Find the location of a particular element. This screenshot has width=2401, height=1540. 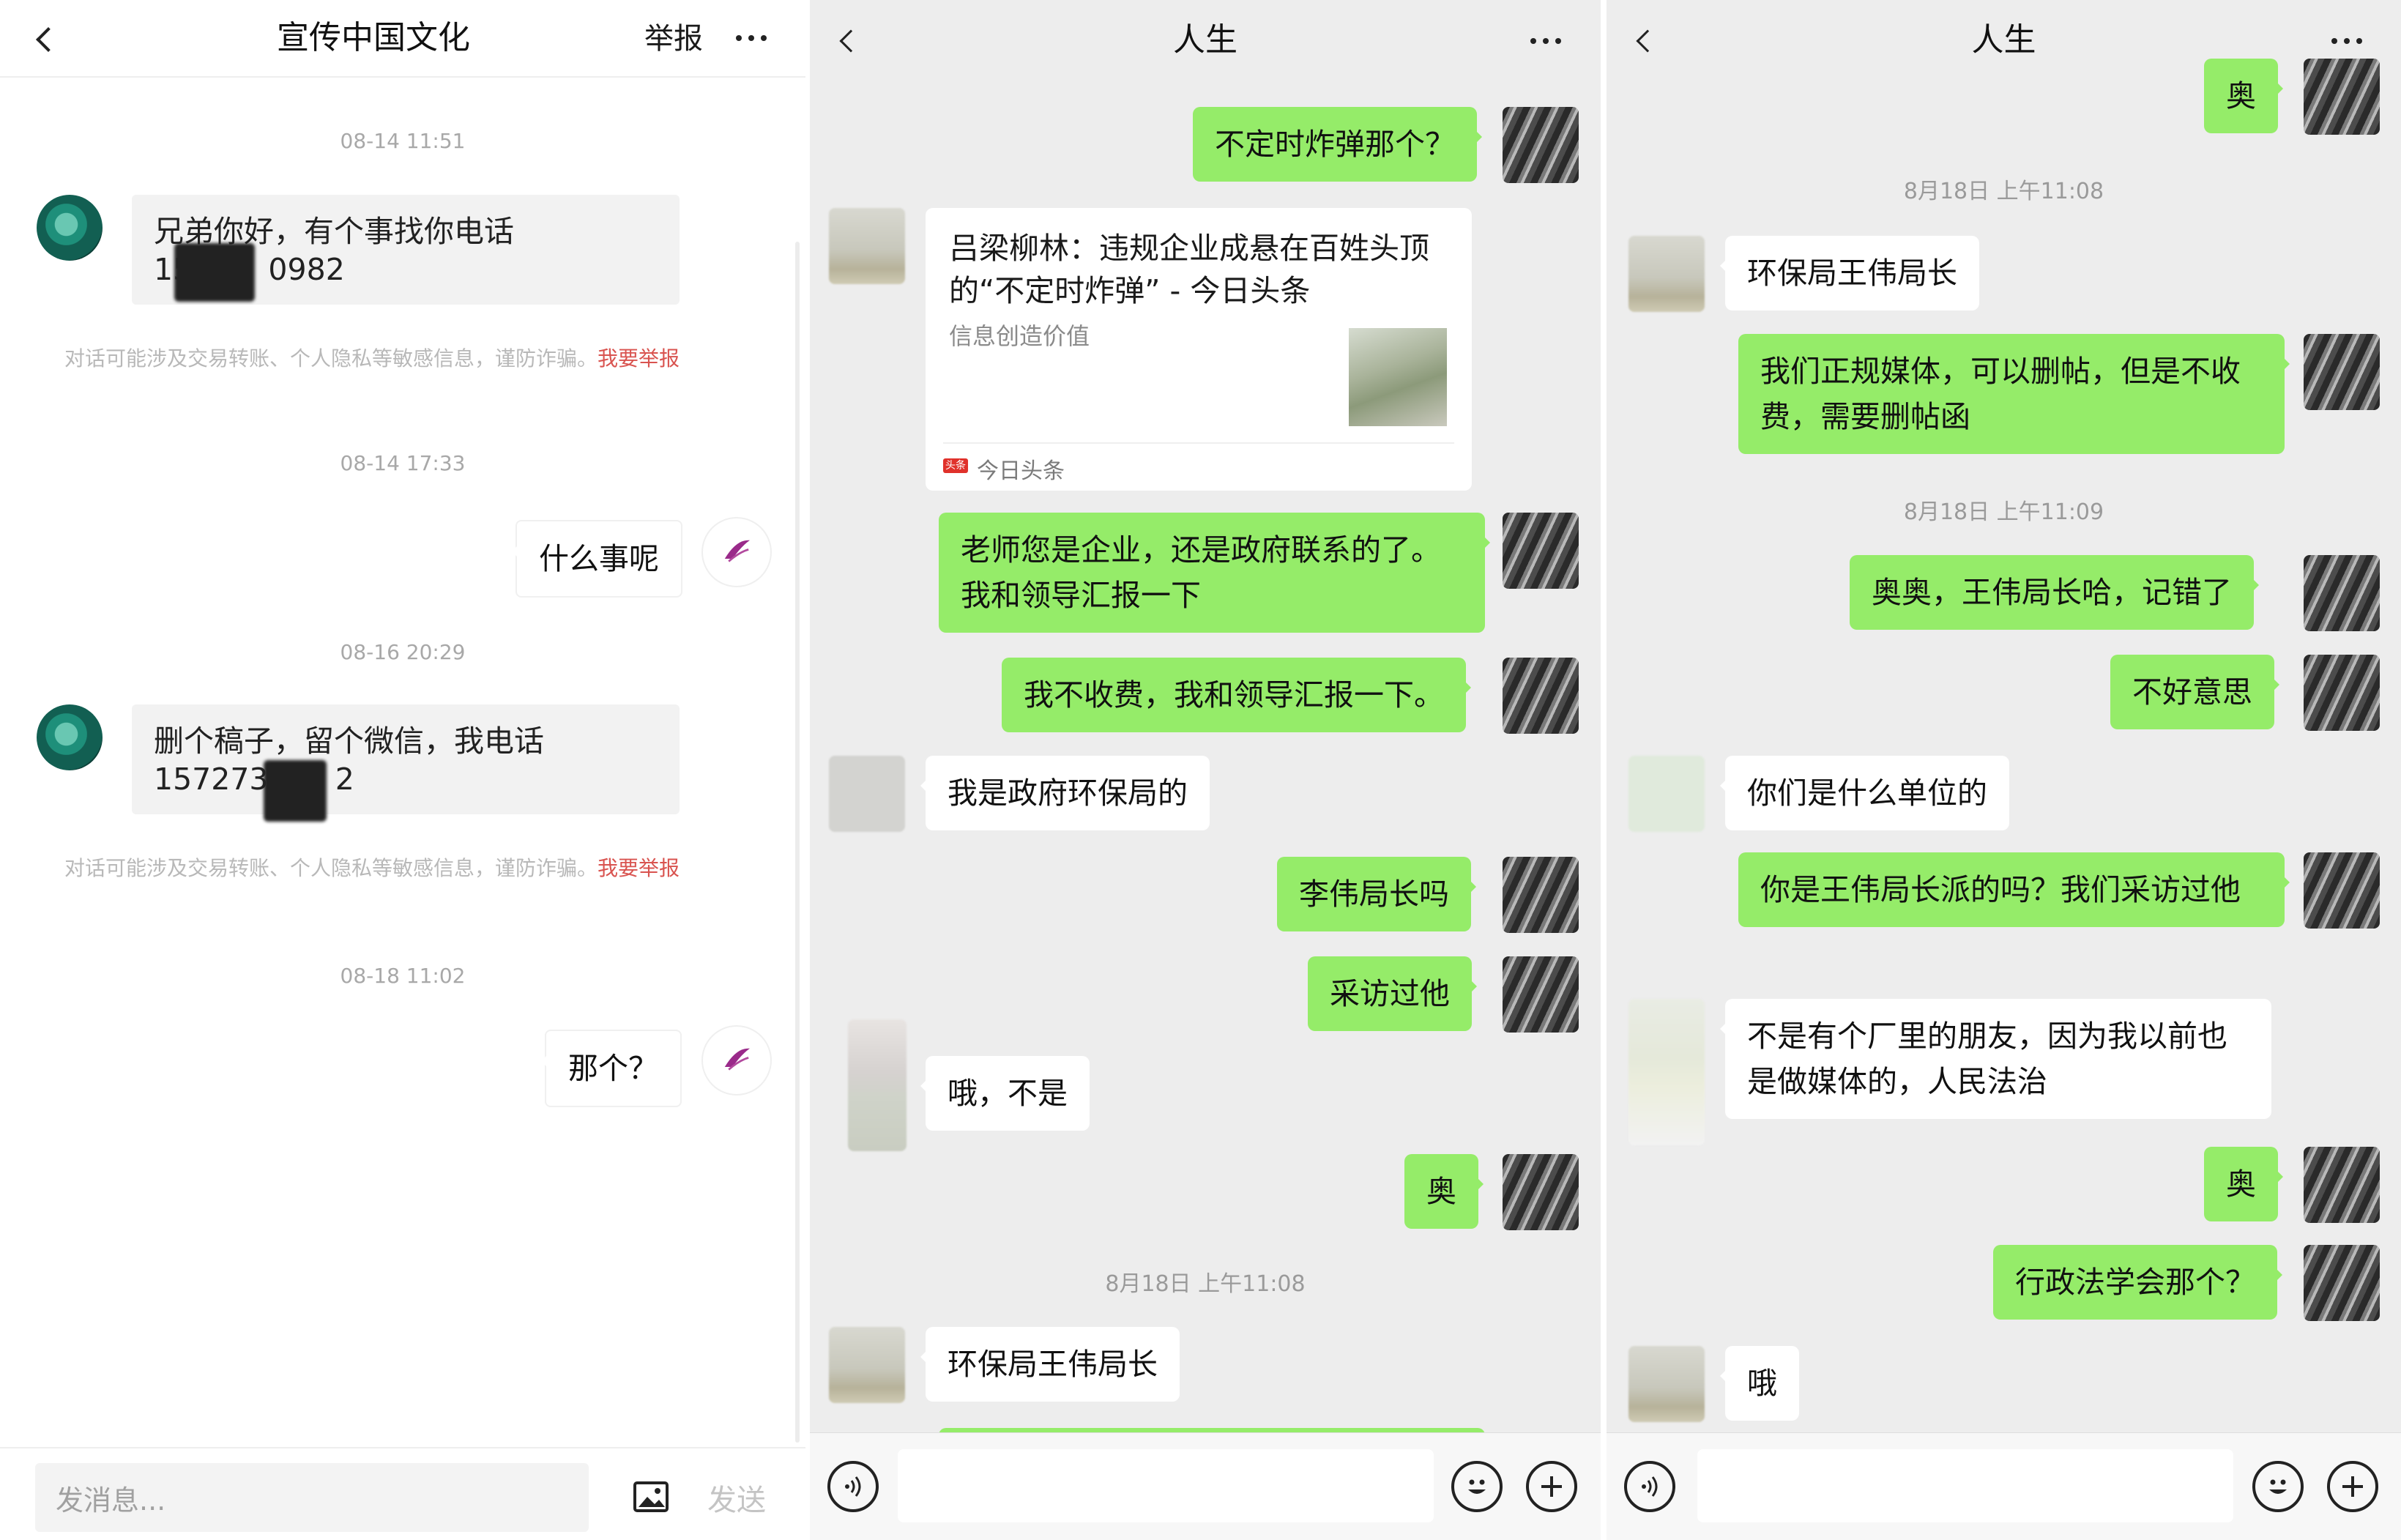

message-bubble: 李伟局长吗 is located at coordinates (1376, 894).